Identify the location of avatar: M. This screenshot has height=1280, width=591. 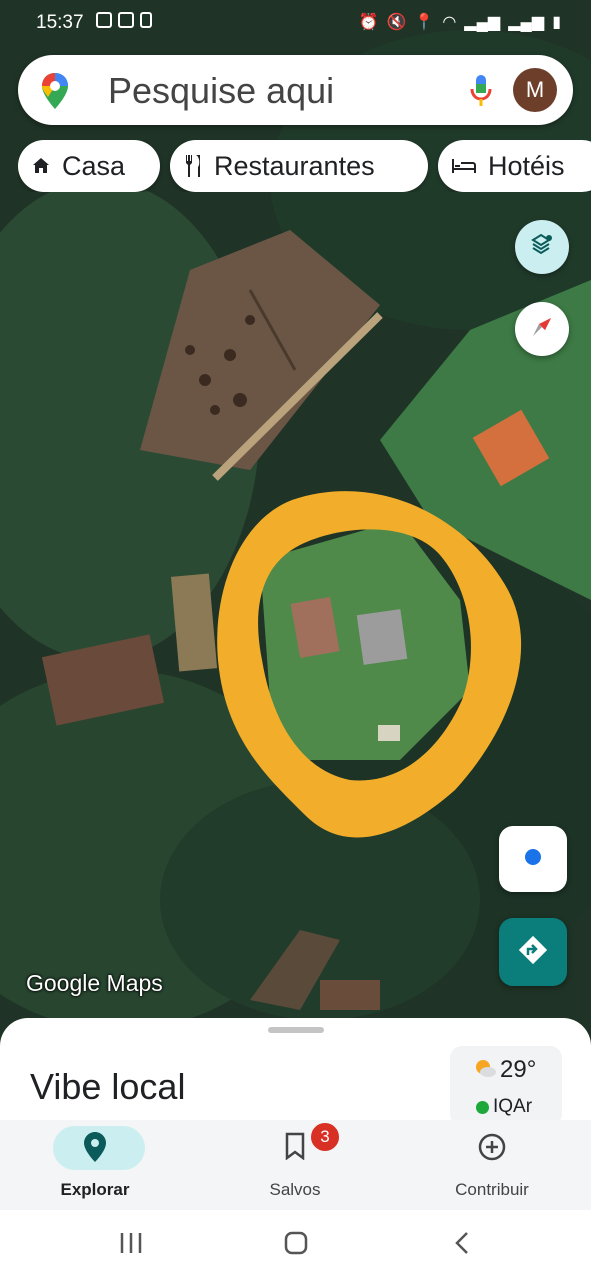
(535, 90).